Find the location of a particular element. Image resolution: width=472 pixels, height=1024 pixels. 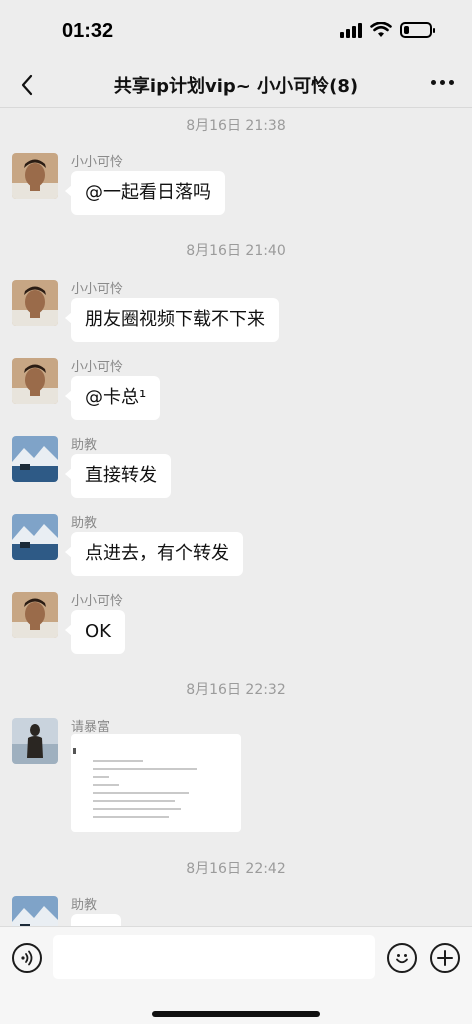

chat-title: 共享ip计划vip~ 小小可怜(8) is located at coordinates (236, 86).